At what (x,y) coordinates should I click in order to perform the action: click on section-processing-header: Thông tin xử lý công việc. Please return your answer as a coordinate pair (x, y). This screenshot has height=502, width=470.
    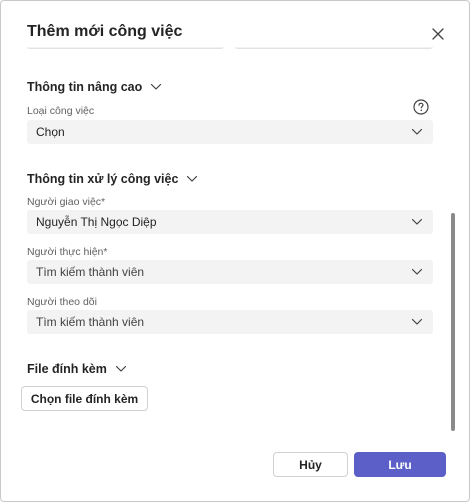
    Looking at the image, I should click on (112, 179).